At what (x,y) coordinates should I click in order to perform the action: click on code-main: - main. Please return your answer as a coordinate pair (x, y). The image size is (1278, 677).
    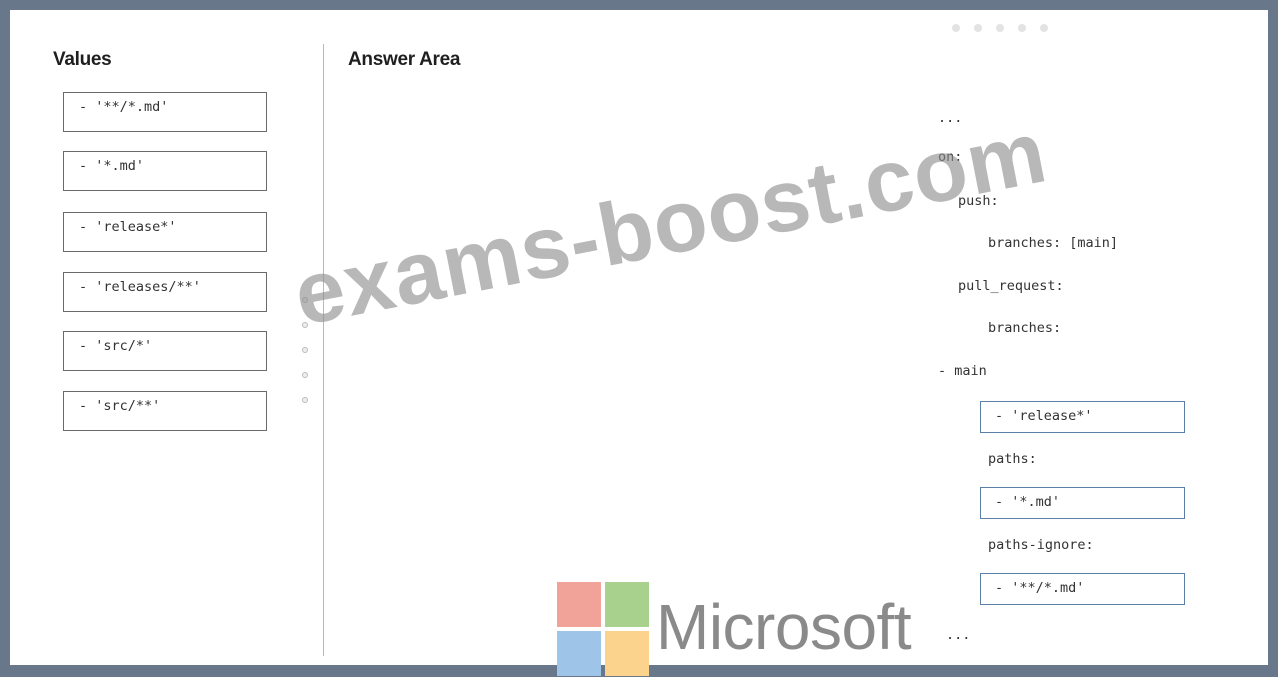
    Looking at the image, I should click on (962, 371).